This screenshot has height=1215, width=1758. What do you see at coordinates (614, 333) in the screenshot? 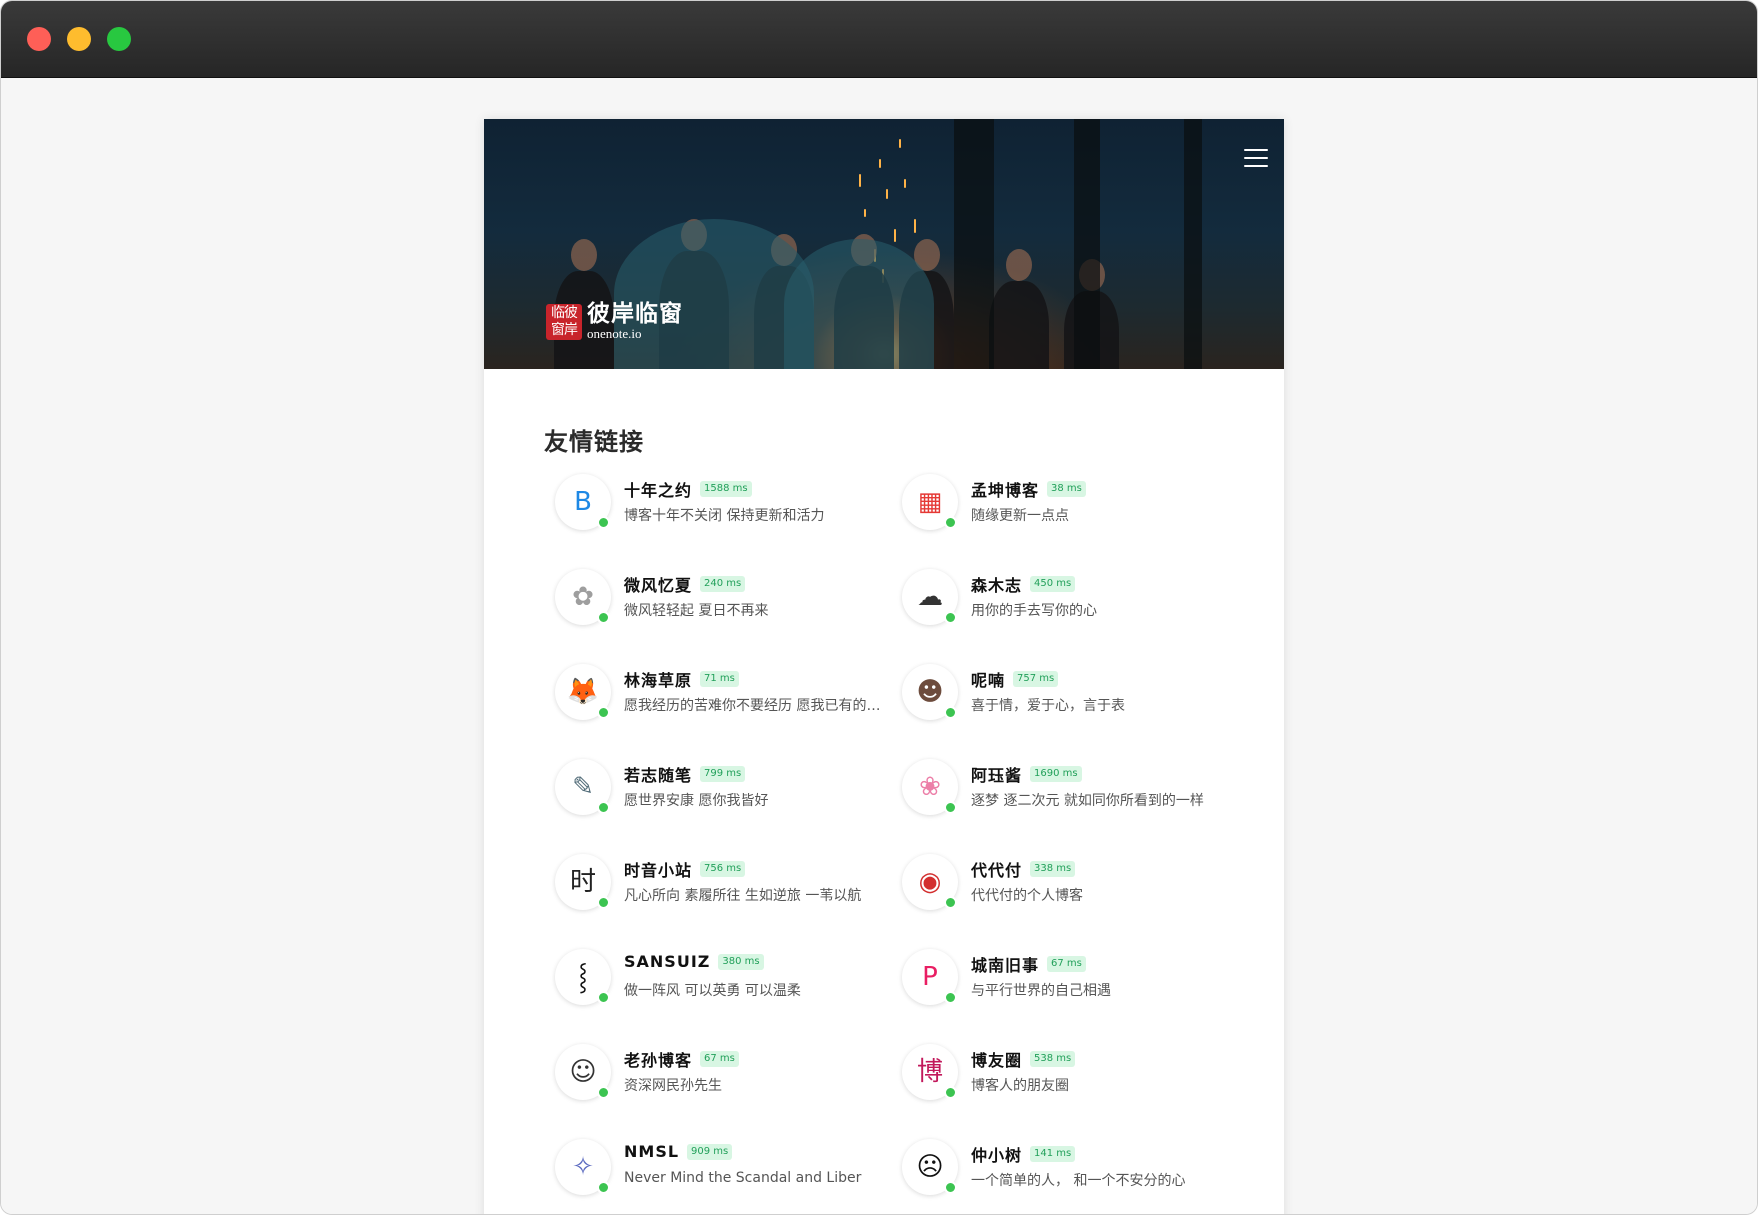
I see `site-domain: onenote.io` at bounding box center [614, 333].